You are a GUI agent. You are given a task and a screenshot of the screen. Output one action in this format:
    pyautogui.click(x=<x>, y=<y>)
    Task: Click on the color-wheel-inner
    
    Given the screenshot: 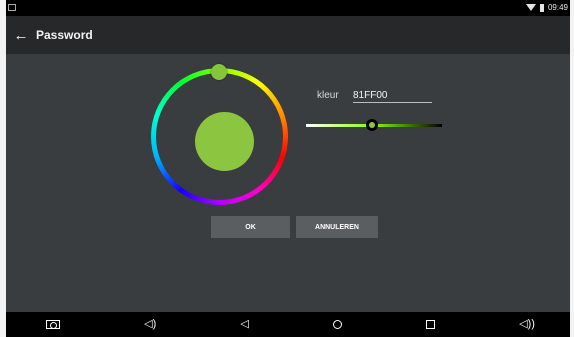 What is the action you would take?
    pyautogui.click(x=219, y=136)
    